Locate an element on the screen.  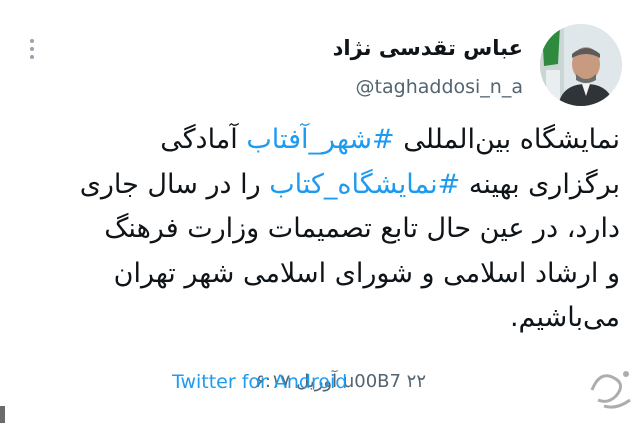
hashtag-link: #شهر_آفتاب is located at coordinates (320, 139).